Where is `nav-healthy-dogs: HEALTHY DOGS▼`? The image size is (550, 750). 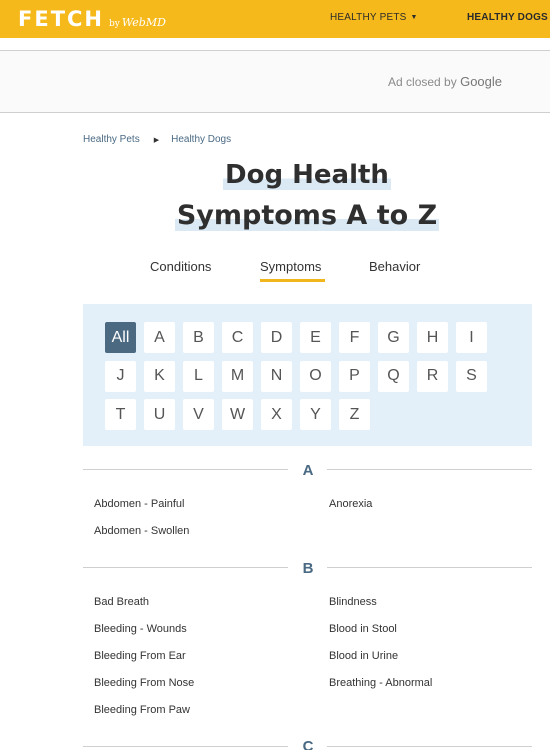
nav-healthy-dogs: HEALTHY DOGS▼ is located at coordinates (508, 17).